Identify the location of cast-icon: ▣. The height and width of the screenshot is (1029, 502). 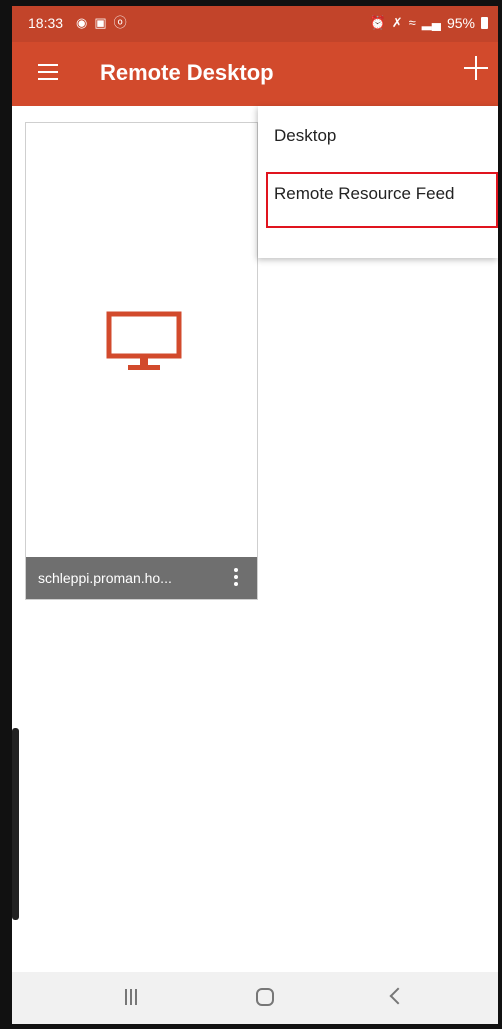
(100, 22).